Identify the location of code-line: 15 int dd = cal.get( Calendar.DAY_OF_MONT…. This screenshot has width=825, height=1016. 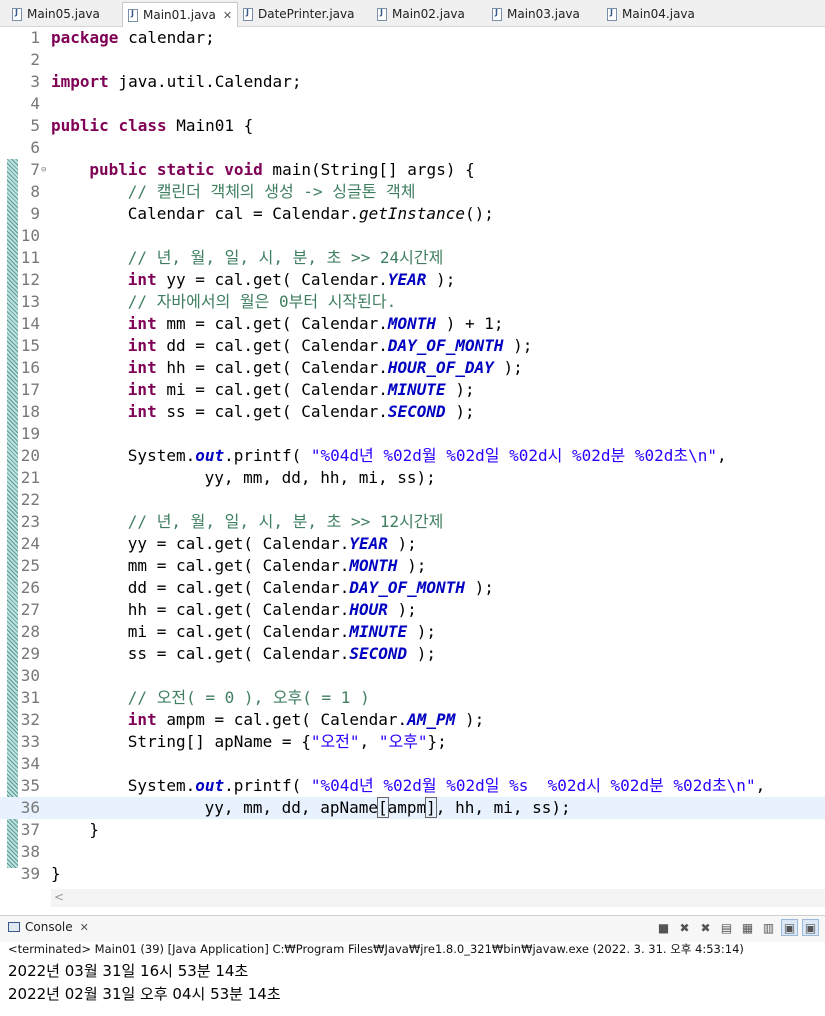
(412, 346).